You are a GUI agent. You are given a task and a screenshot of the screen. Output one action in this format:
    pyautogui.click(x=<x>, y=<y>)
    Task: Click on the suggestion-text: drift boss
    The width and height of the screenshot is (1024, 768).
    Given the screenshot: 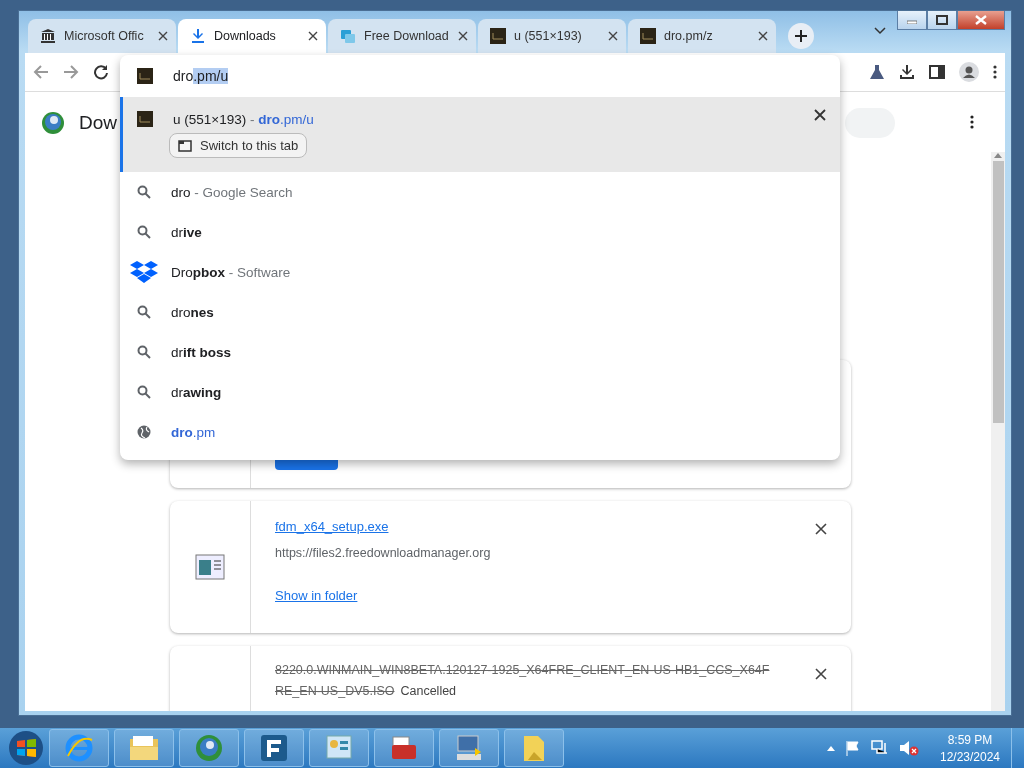 What is the action you would take?
    pyautogui.click(x=201, y=352)
    